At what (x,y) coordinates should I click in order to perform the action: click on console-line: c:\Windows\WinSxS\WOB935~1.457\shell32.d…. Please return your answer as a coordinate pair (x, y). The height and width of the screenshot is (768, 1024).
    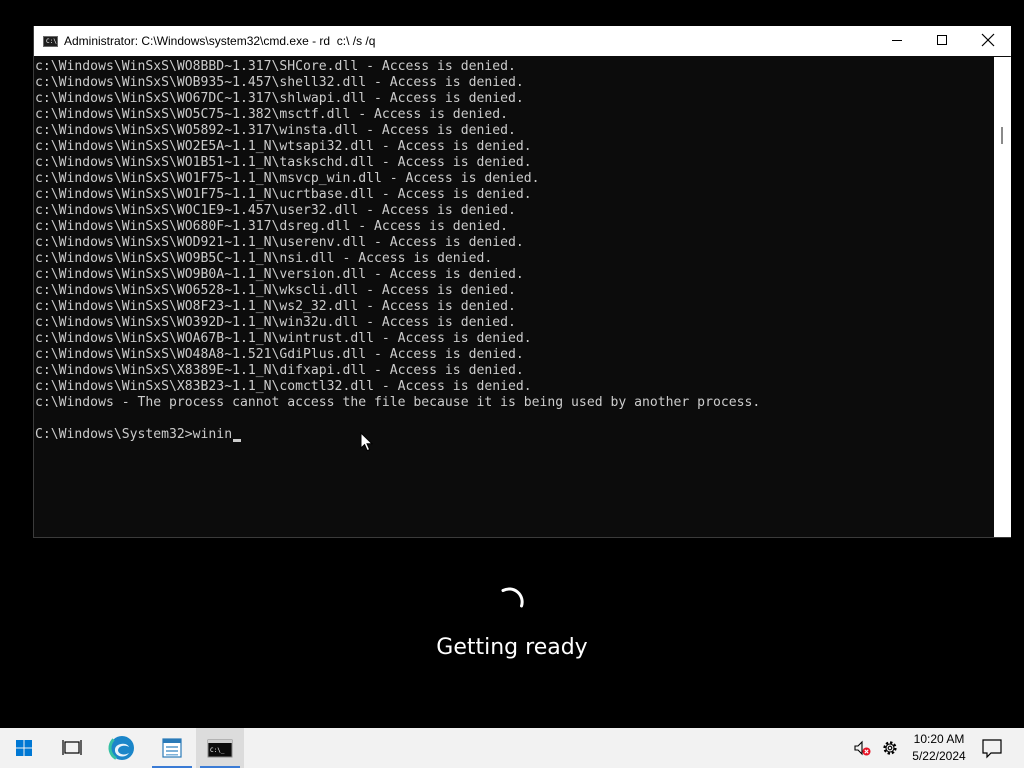
    Looking at the image, I should click on (279, 82).